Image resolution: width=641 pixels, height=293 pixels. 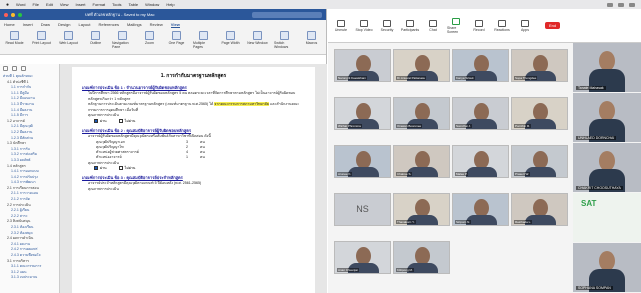 I want to click on clock-icon, so click(x=632, y=4).